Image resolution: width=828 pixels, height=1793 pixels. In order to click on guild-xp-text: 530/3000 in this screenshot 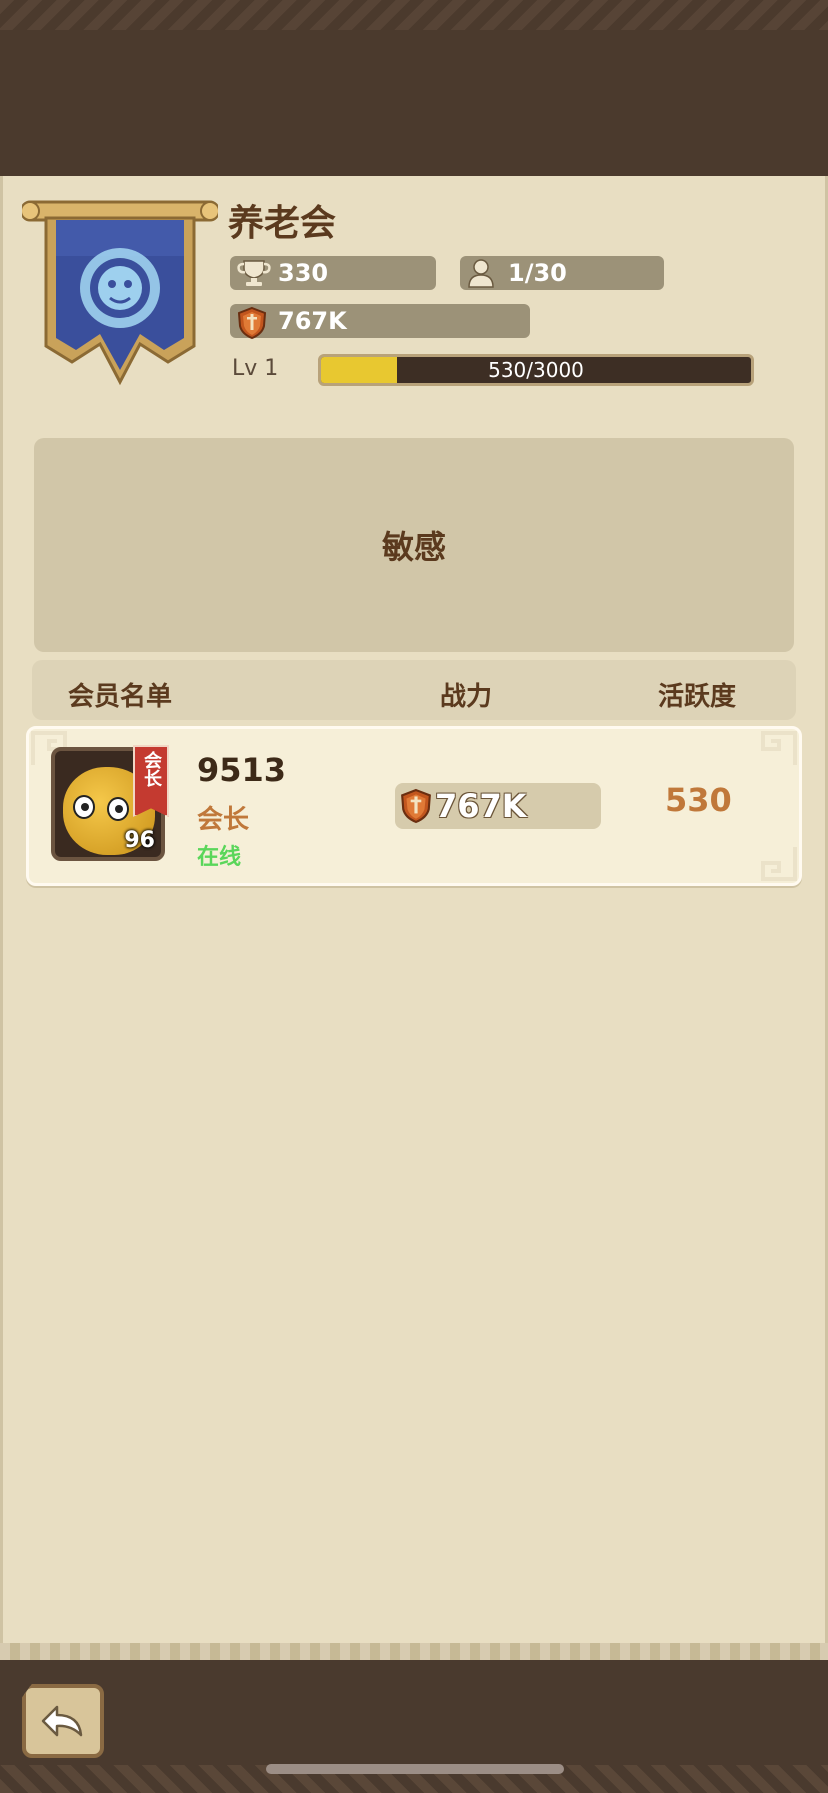, I will do `click(536, 370)`.